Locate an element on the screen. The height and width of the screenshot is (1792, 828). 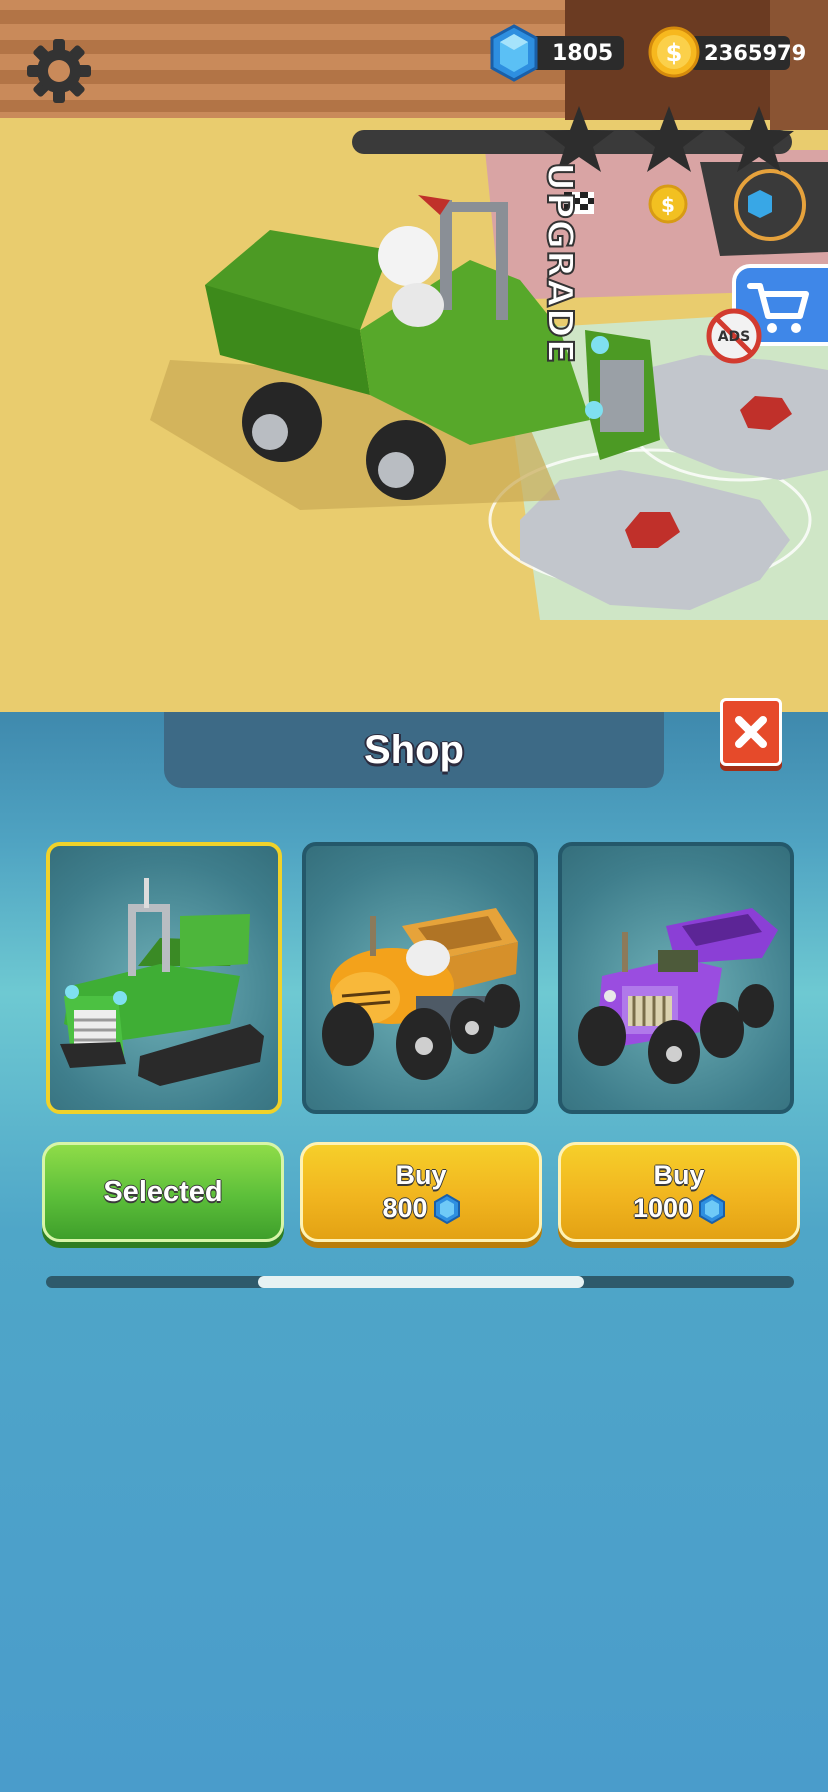
vehicle-card-green-truck is located at coordinates (164, 978).